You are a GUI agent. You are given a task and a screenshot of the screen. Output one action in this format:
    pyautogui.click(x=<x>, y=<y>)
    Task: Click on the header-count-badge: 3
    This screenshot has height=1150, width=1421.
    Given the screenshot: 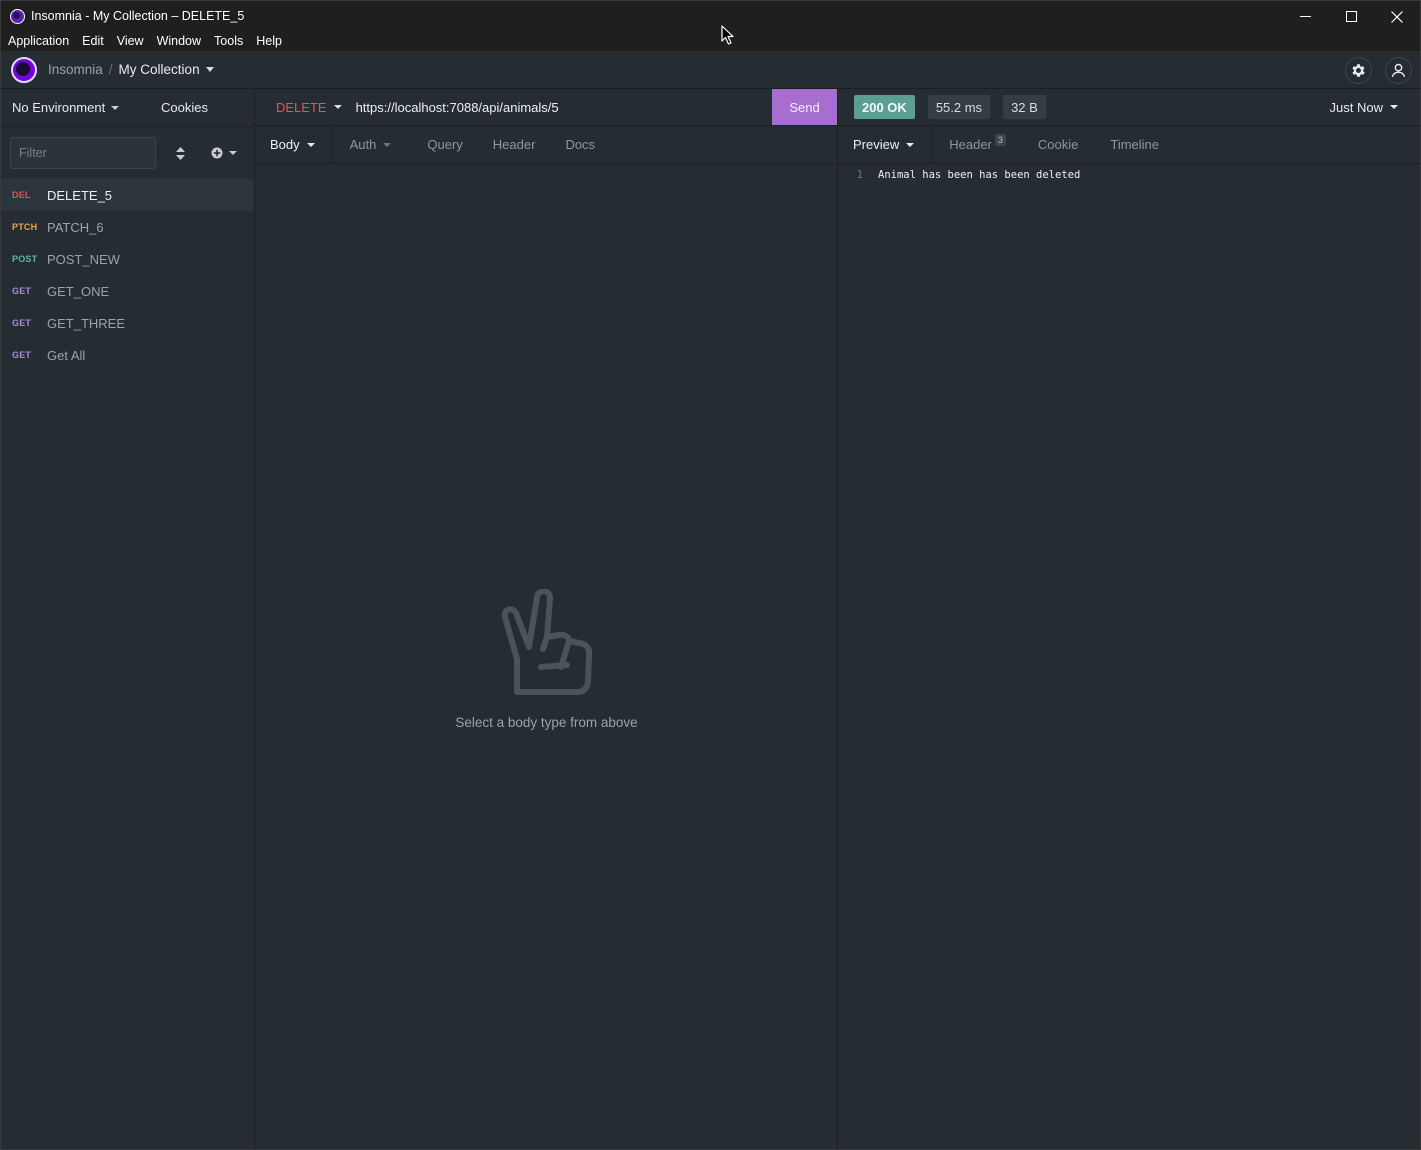 What is the action you would take?
    pyautogui.click(x=1000, y=139)
    